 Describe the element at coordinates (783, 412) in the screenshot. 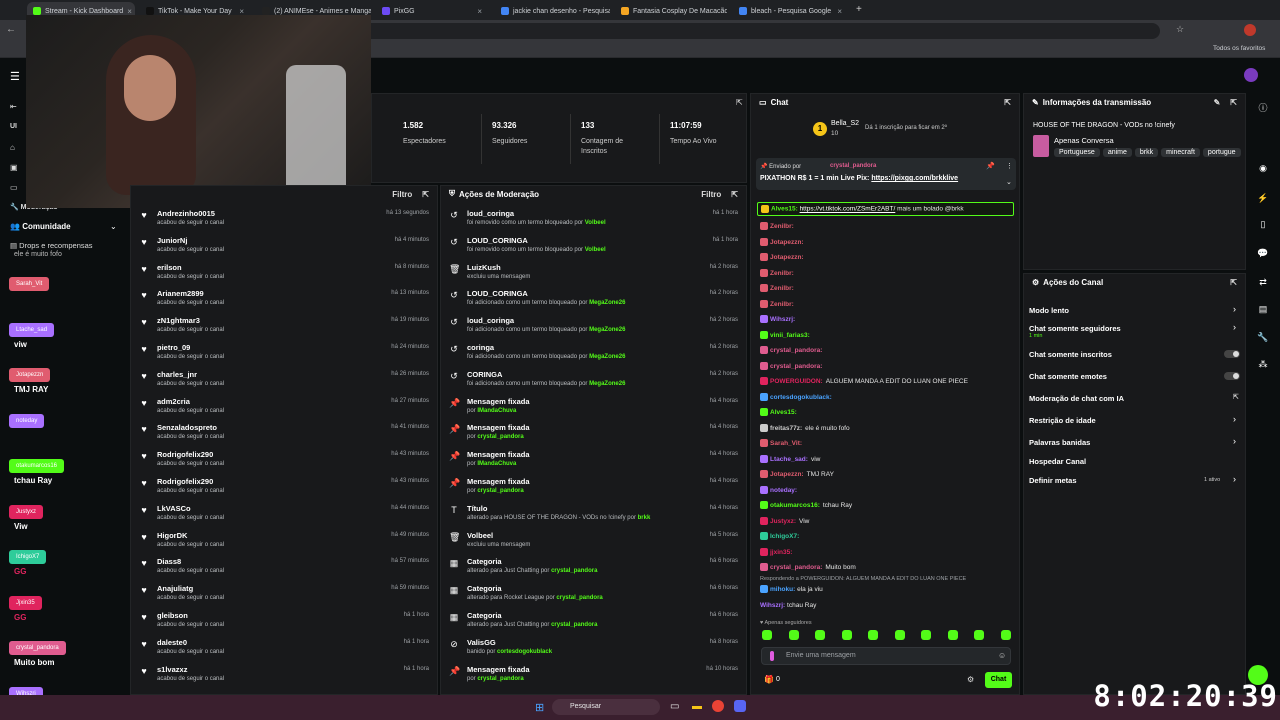

I see `chat-username: Alves15:` at that location.